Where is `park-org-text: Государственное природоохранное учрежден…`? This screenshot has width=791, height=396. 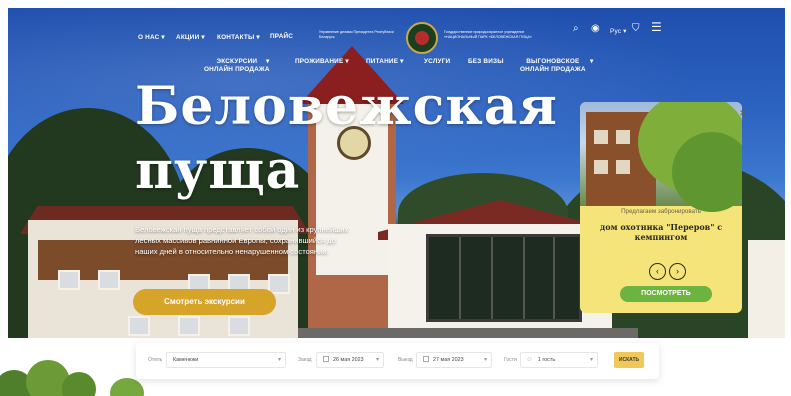
park-org-text: Государственное природоохранное учрежден… is located at coordinates (488, 34).